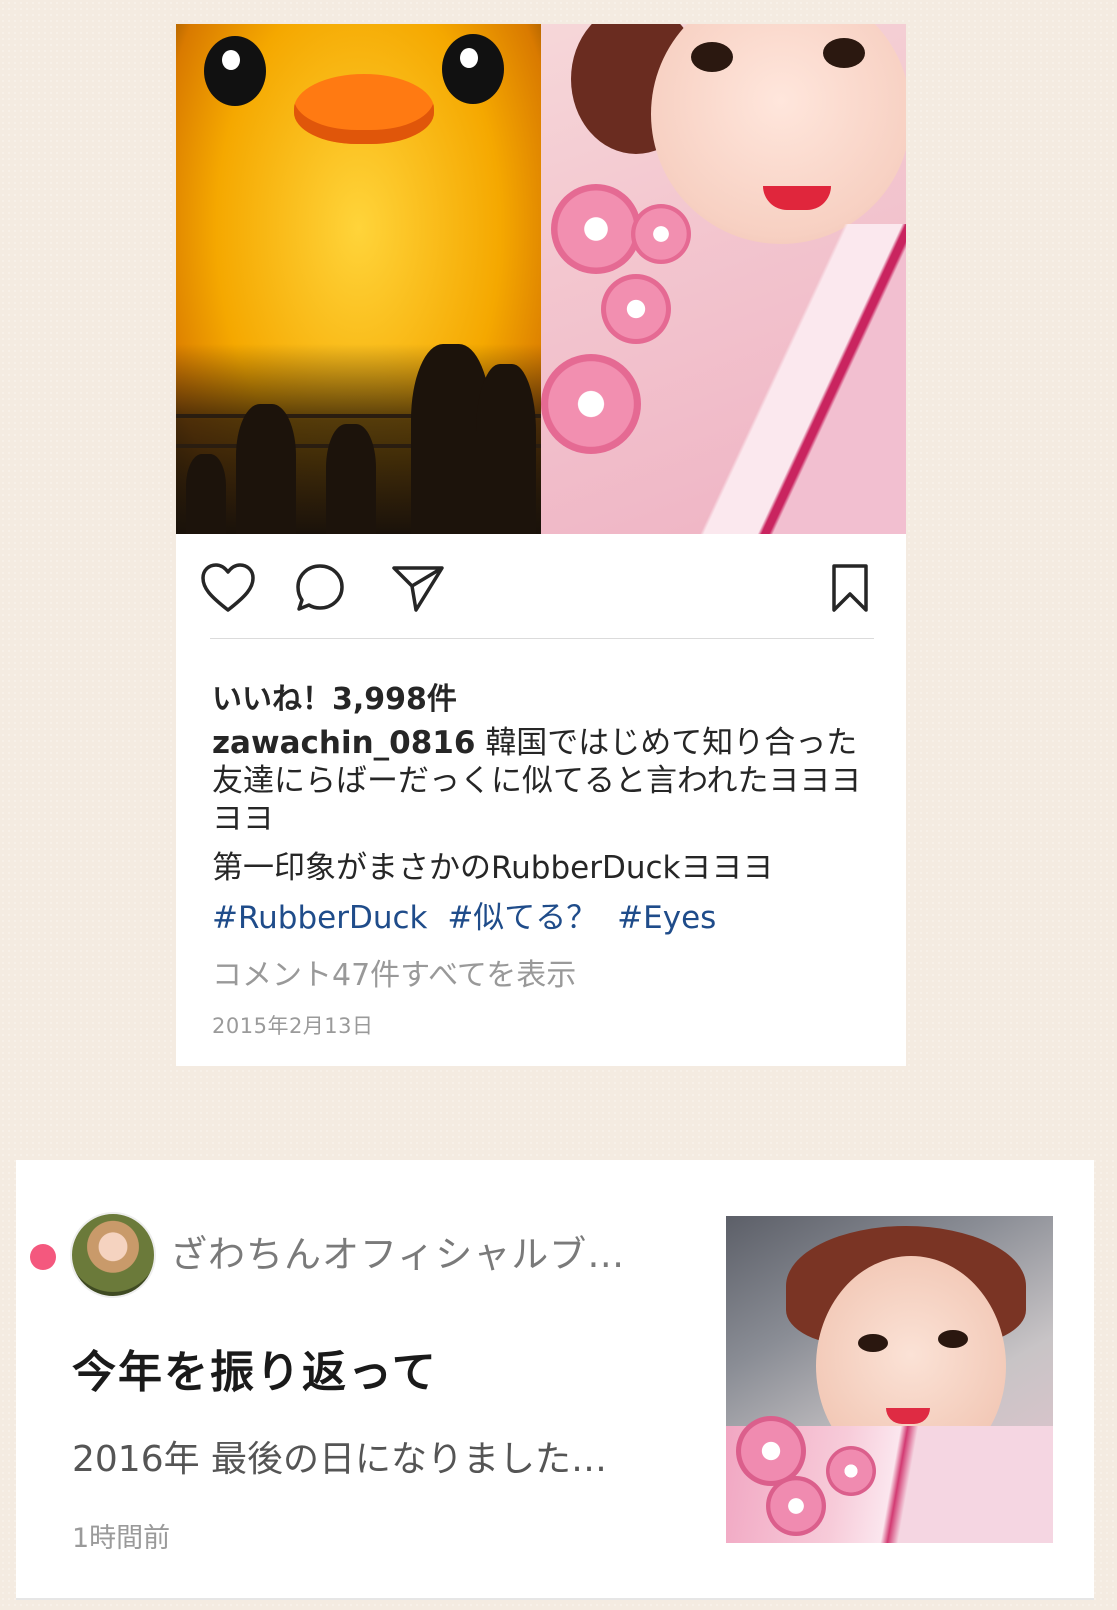  I want to click on article-title: 今年を振り返って, so click(255, 1368).